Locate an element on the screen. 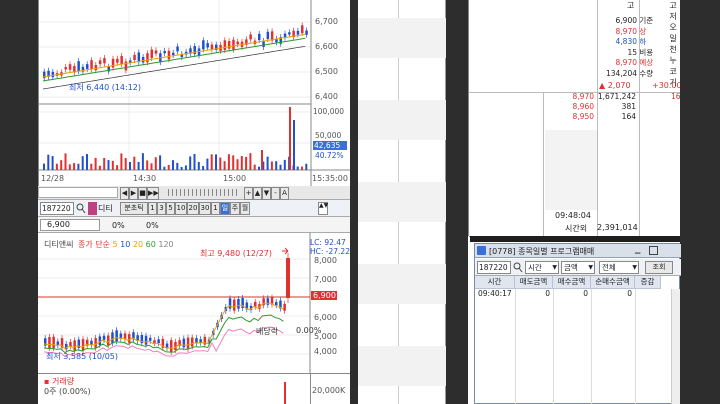  period-5-button: 5 is located at coordinates (170, 208).